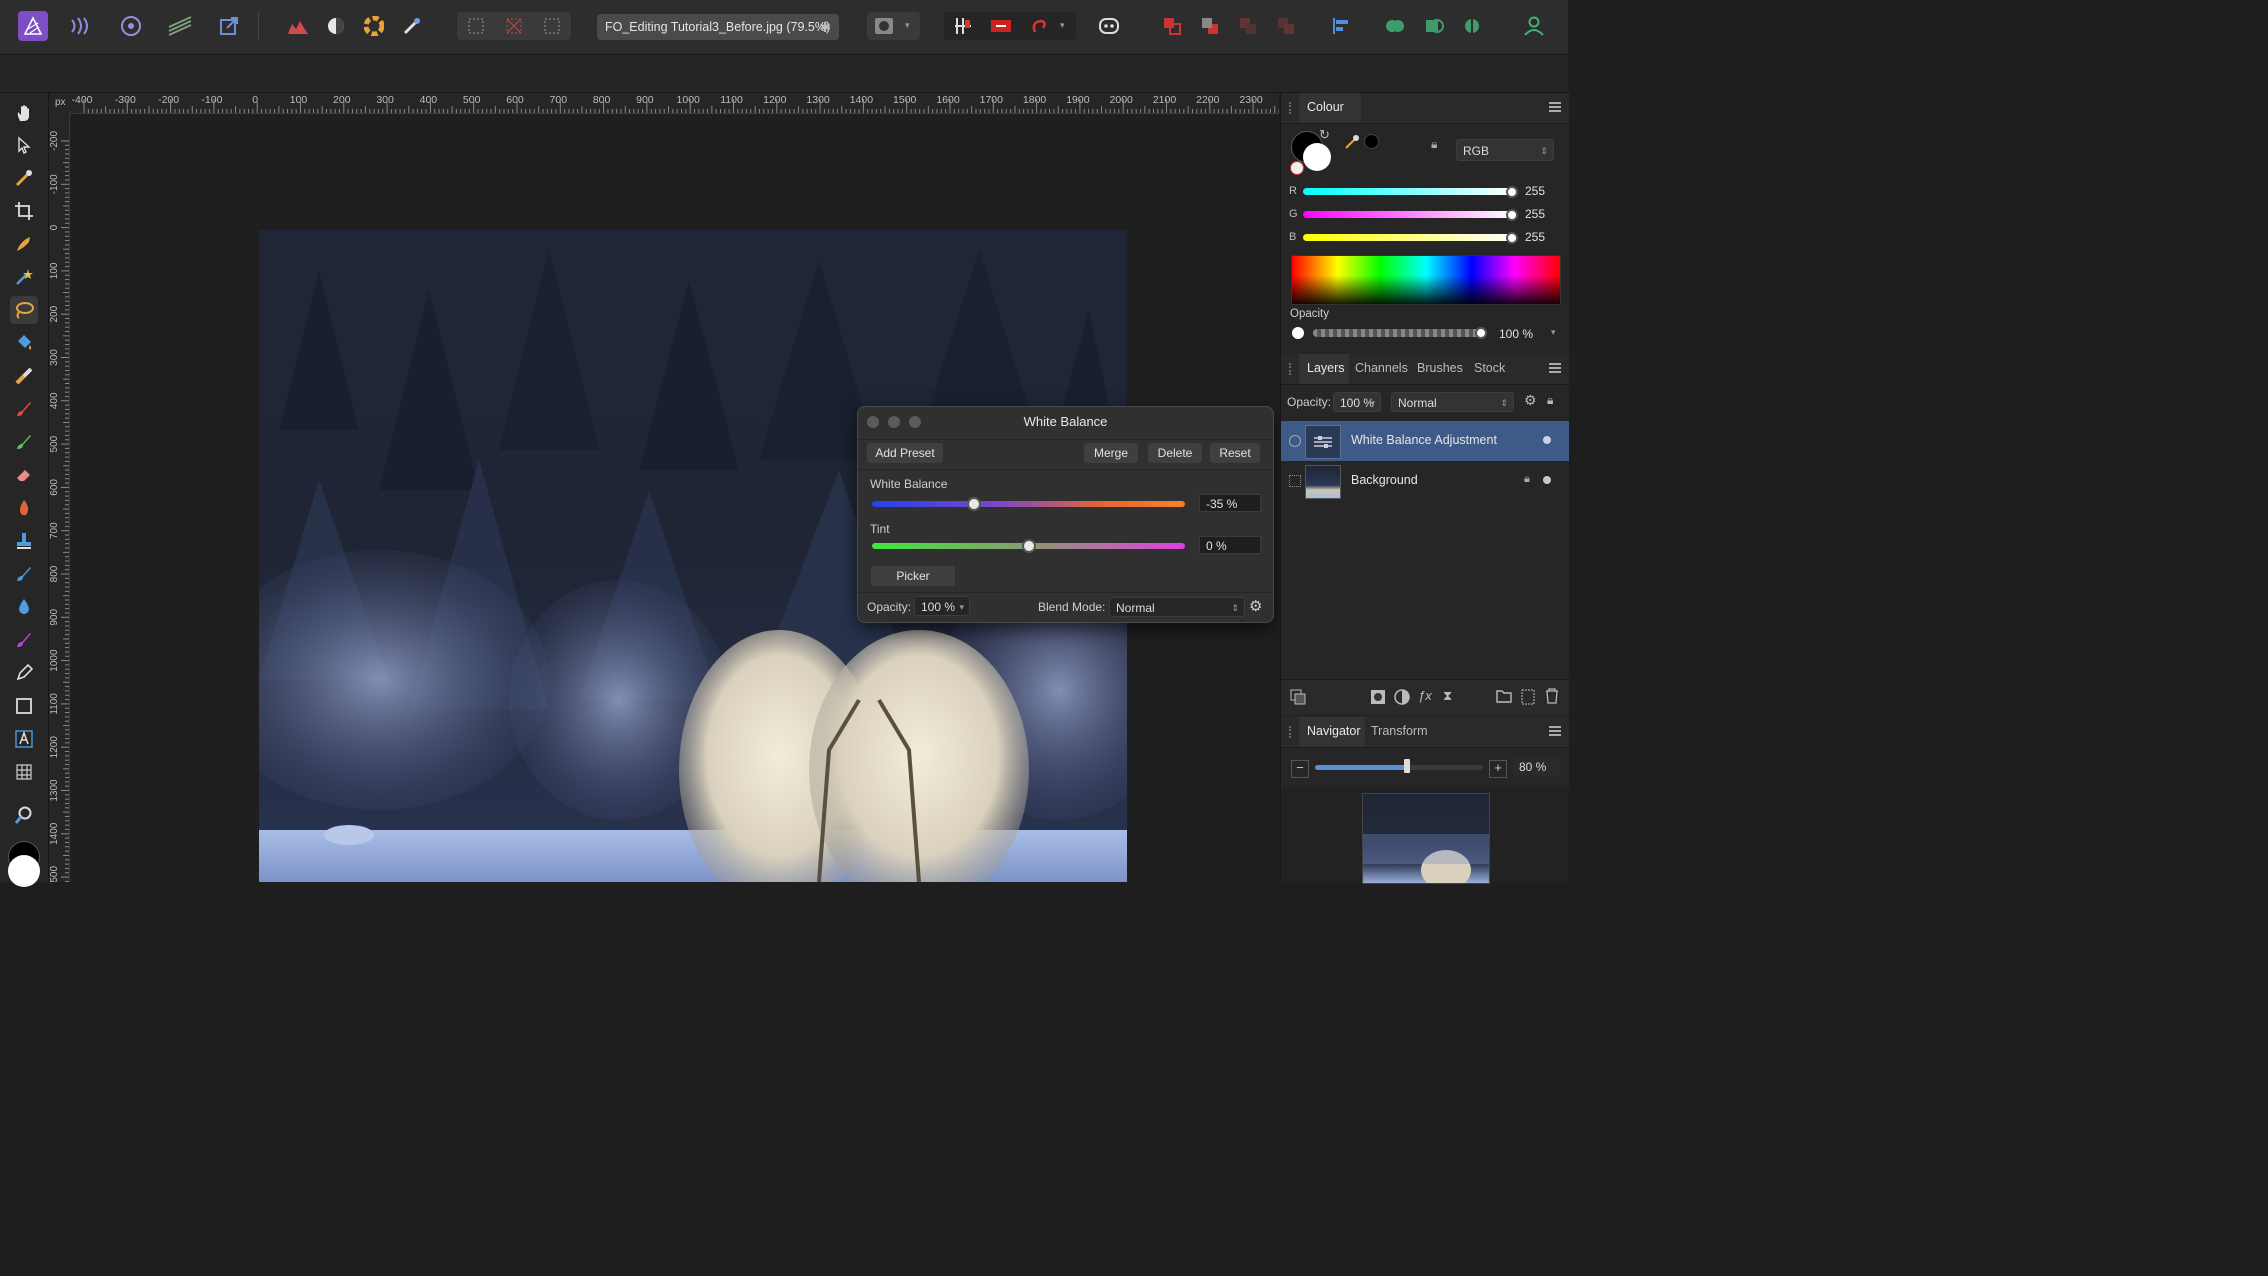  What do you see at coordinates (24, 113) in the screenshot?
I see `hand-tool-icon` at bounding box center [24, 113].